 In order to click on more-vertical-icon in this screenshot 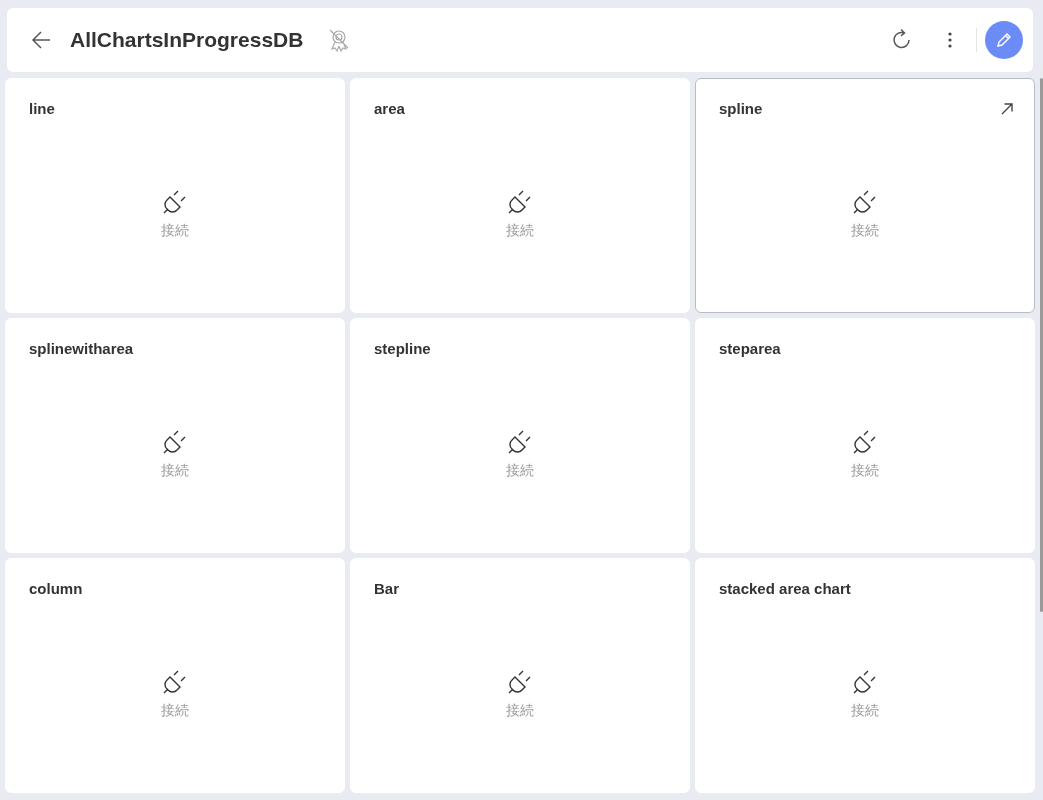, I will do `click(950, 40)`.